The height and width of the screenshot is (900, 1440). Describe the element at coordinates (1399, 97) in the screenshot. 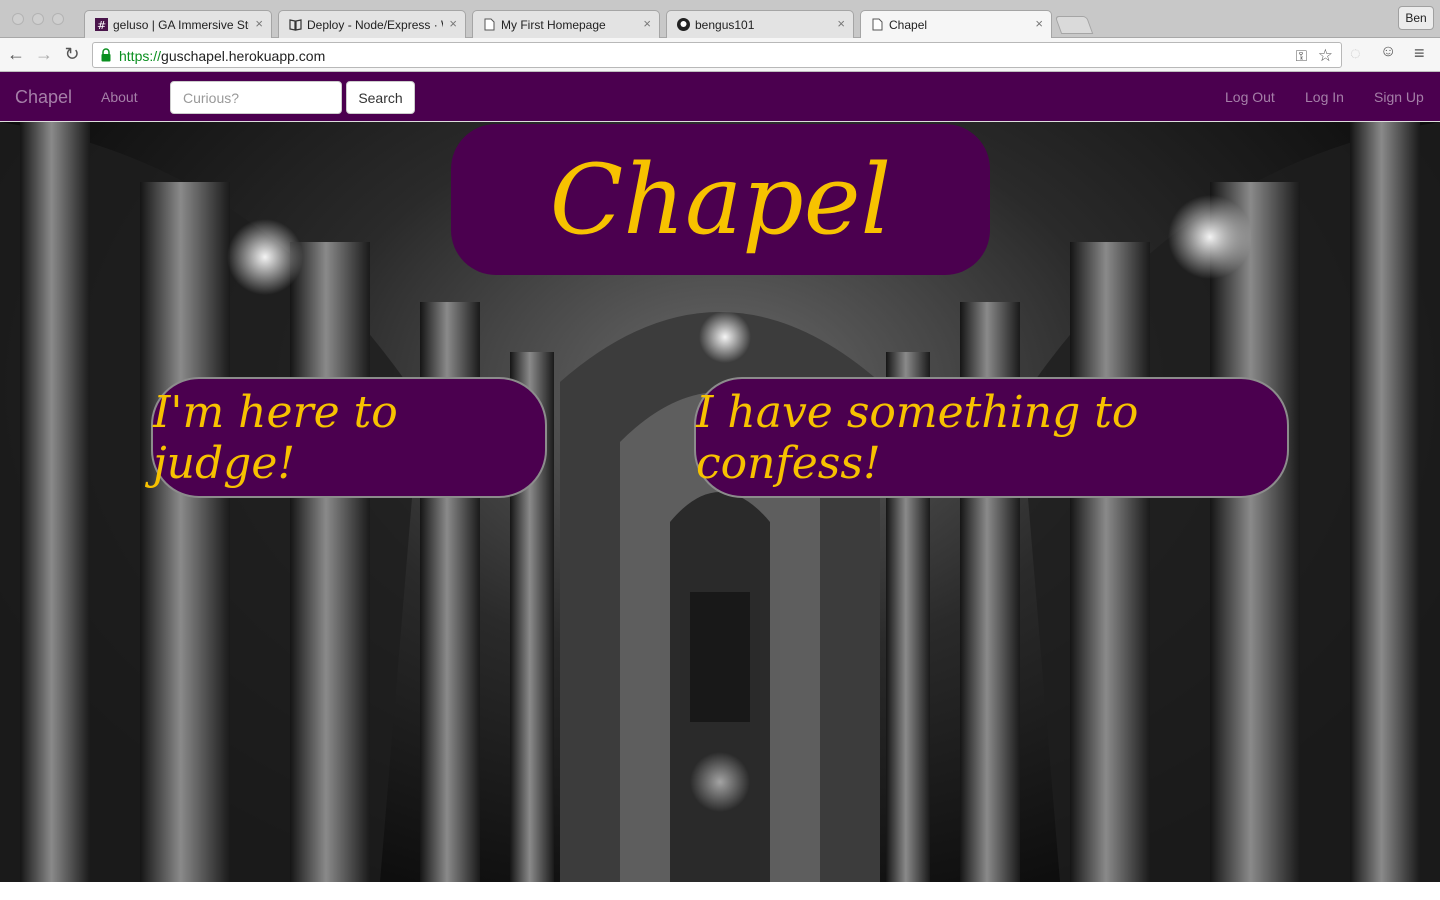

I see `signup-link: Sign Up` at that location.